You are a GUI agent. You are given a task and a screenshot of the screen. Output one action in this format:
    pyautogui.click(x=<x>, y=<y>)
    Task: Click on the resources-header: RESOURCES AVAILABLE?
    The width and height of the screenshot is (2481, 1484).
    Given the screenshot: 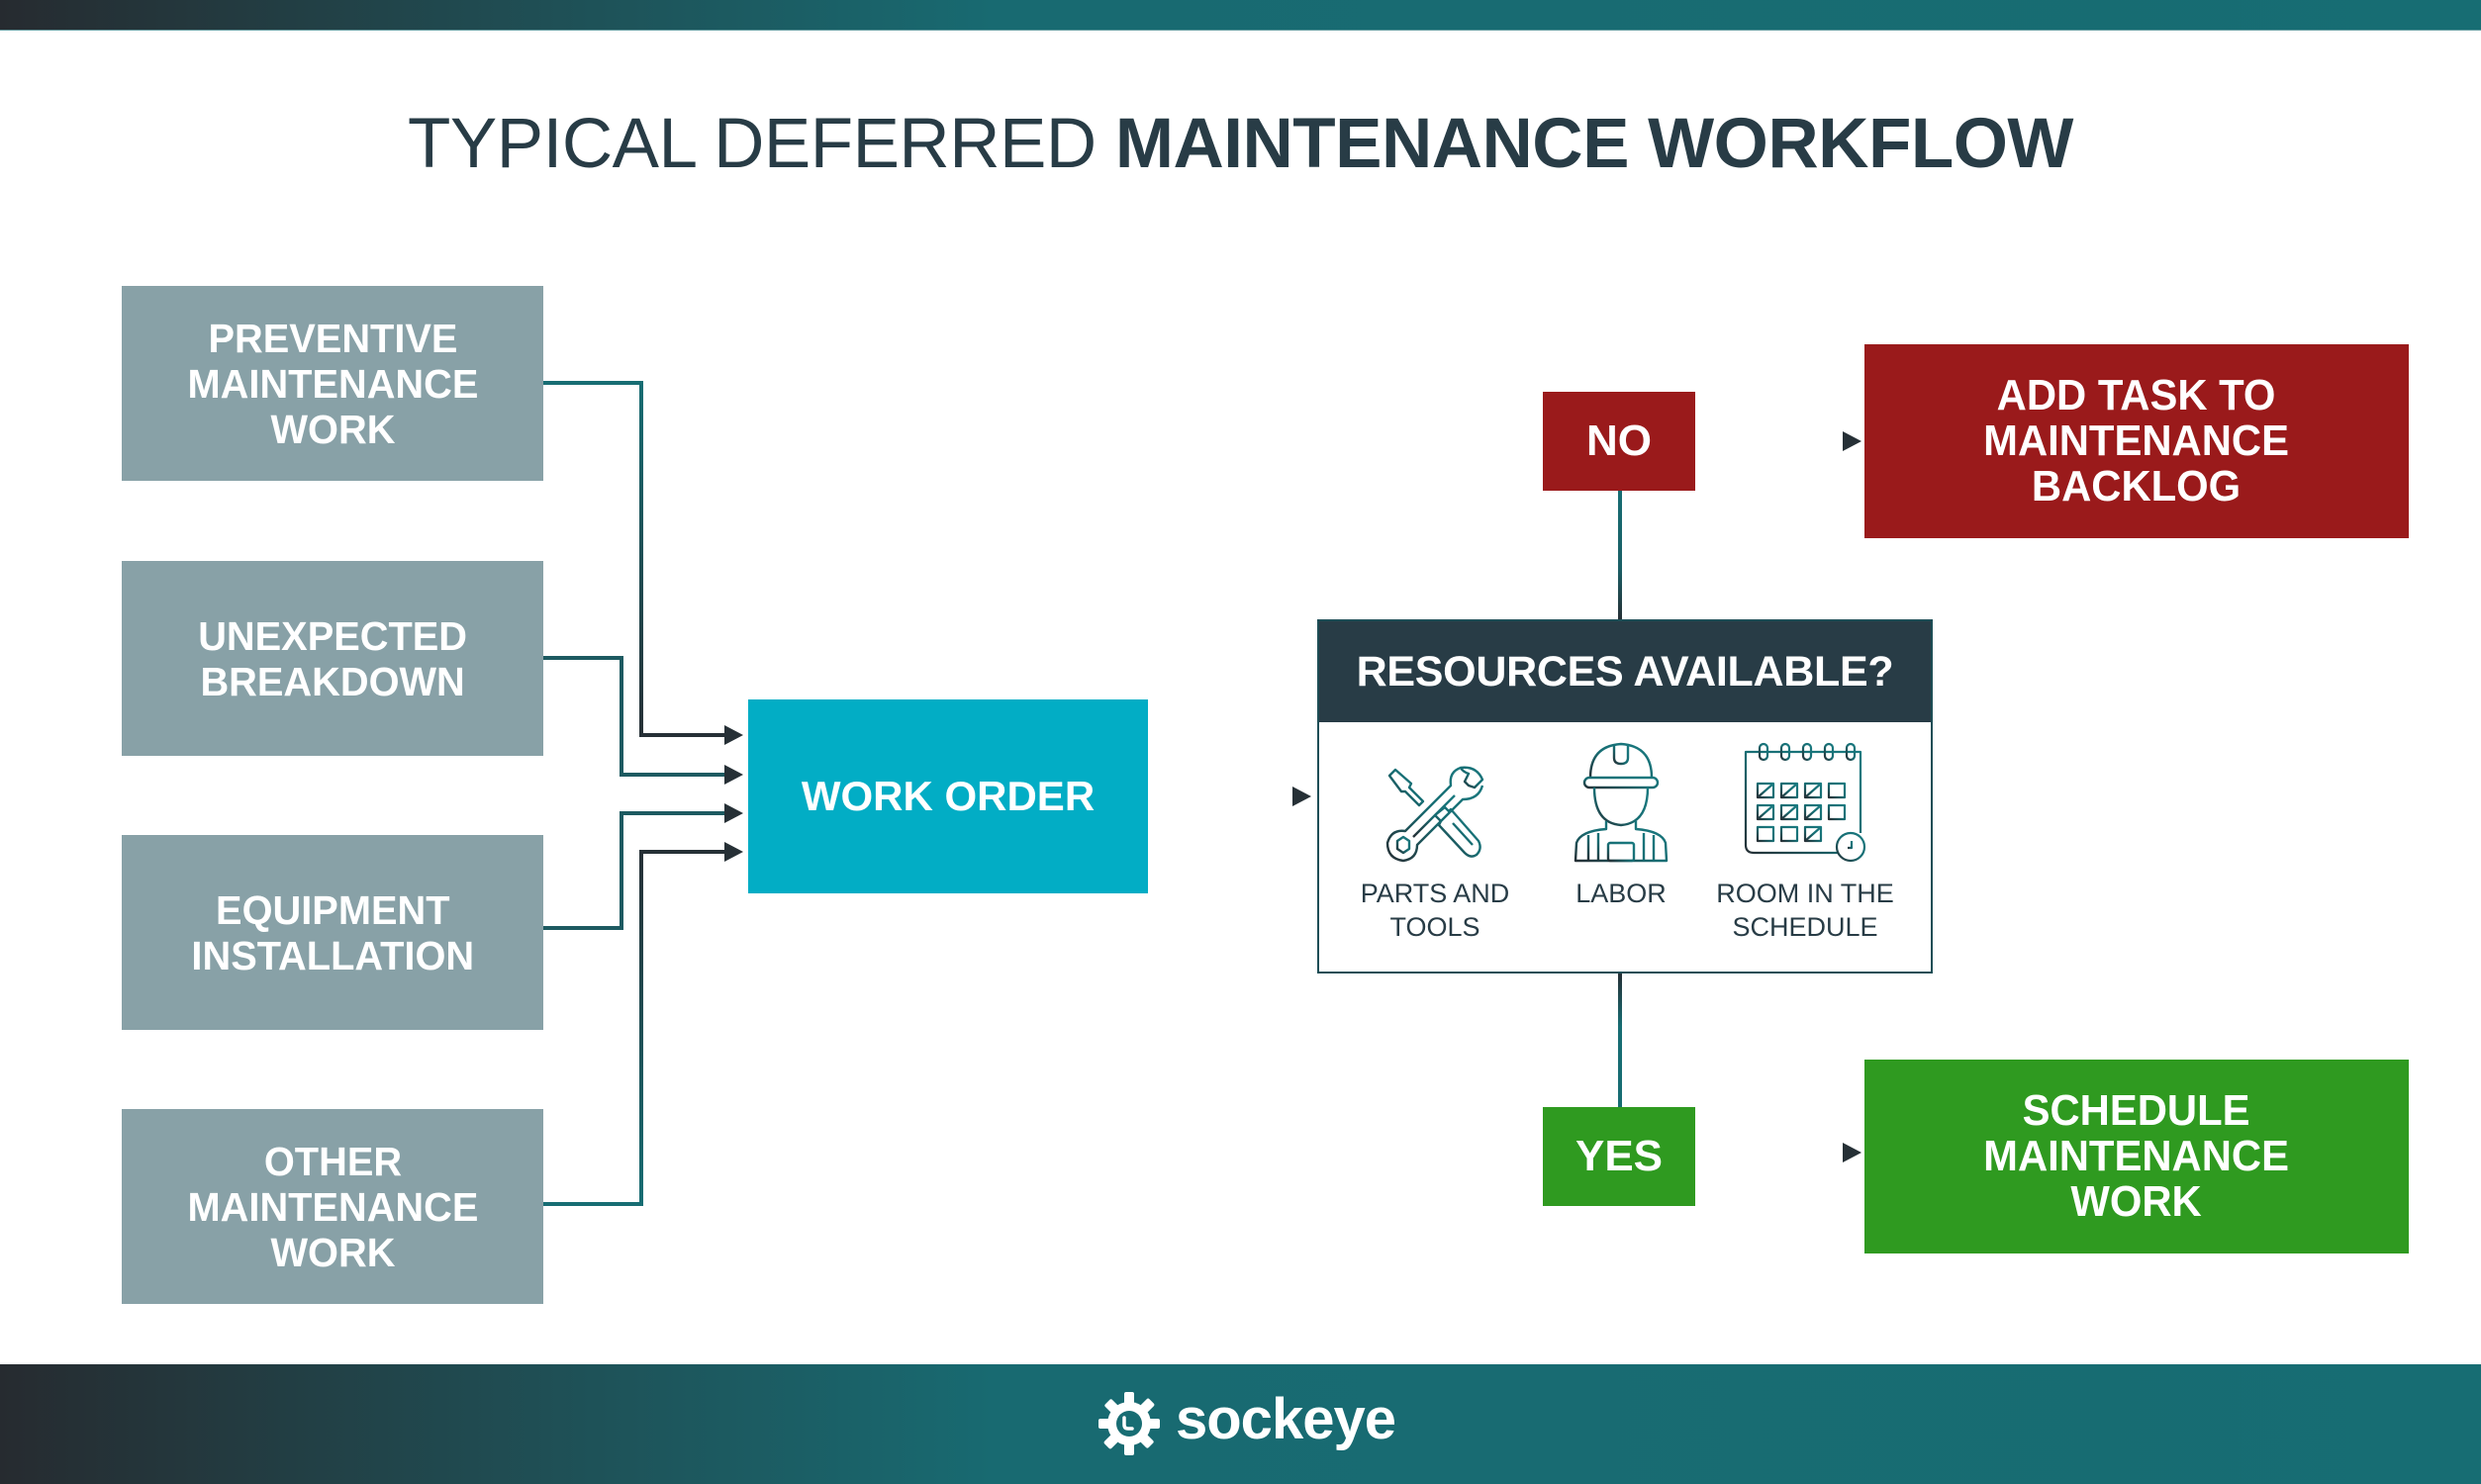 What is the action you would take?
    pyautogui.click(x=1625, y=671)
    